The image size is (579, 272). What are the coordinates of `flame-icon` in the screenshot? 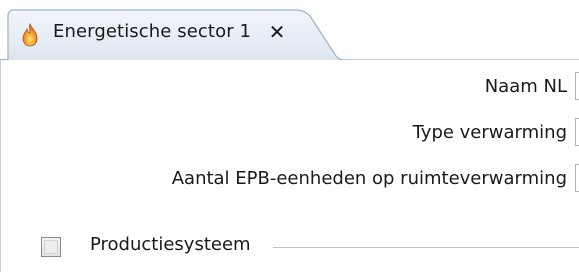 It's located at (30, 34).